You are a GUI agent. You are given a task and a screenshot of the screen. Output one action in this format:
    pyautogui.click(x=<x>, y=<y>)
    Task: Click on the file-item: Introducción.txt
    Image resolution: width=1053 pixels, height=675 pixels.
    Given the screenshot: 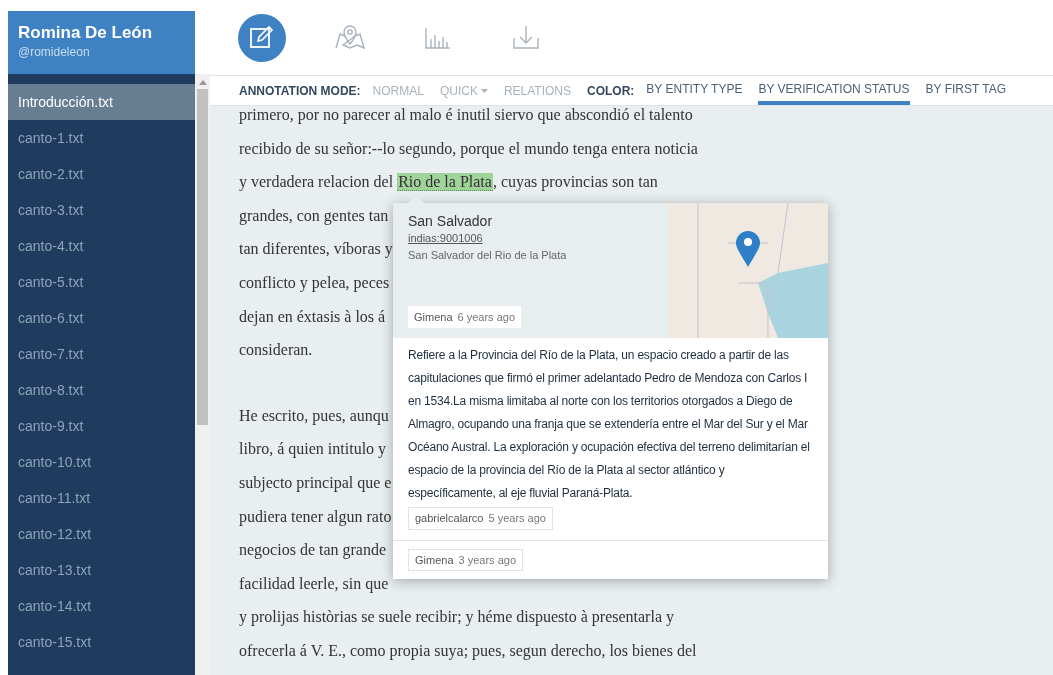 What is the action you would take?
    pyautogui.click(x=101, y=102)
    